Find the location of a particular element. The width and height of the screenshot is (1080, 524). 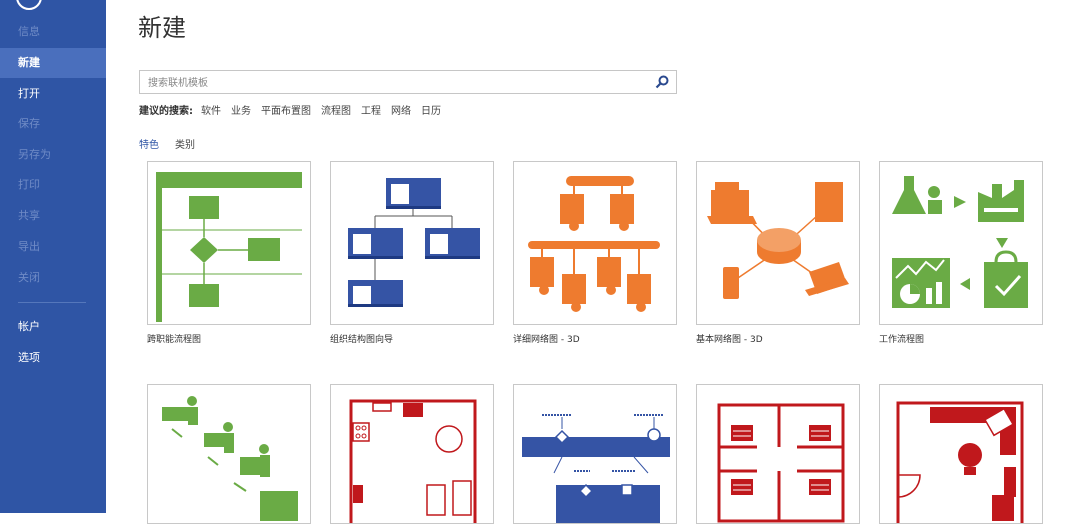

kitchen-plan-thumbnail is located at coordinates (413, 461).